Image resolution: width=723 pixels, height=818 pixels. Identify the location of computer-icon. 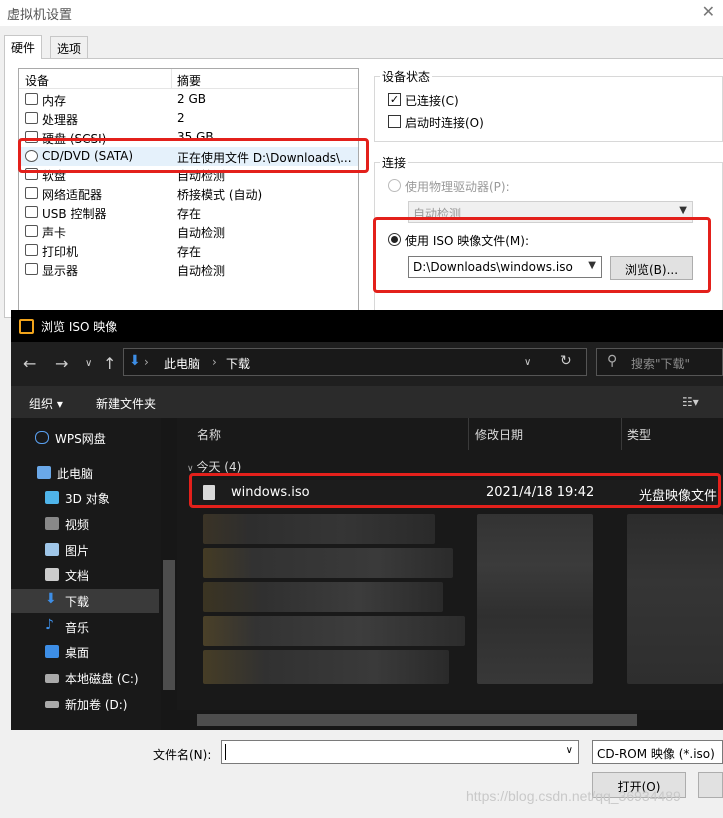
(44, 472).